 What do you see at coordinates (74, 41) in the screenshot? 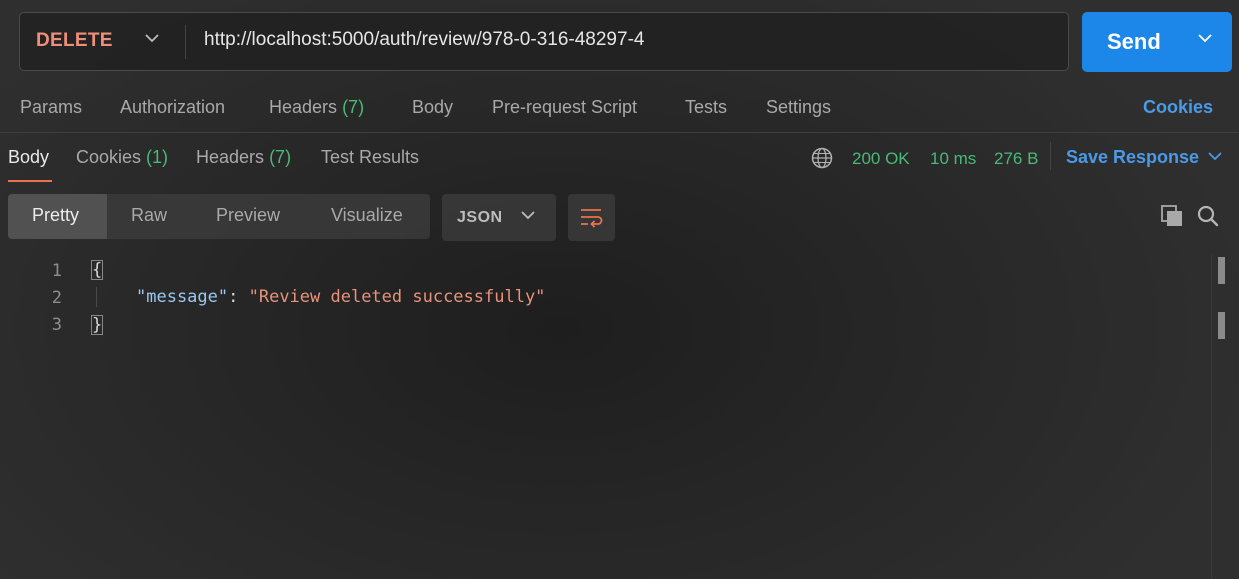
I see `method-select: DELETE` at bounding box center [74, 41].